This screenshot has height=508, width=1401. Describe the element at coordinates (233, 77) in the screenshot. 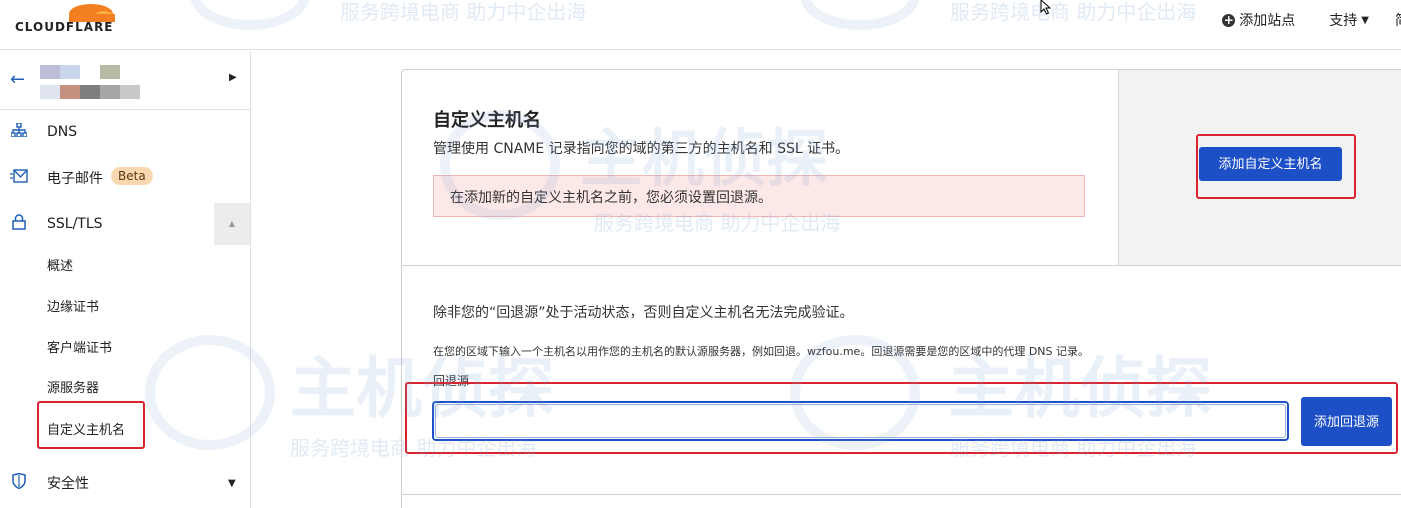

I see `triangle-right-icon: ▶` at that location.